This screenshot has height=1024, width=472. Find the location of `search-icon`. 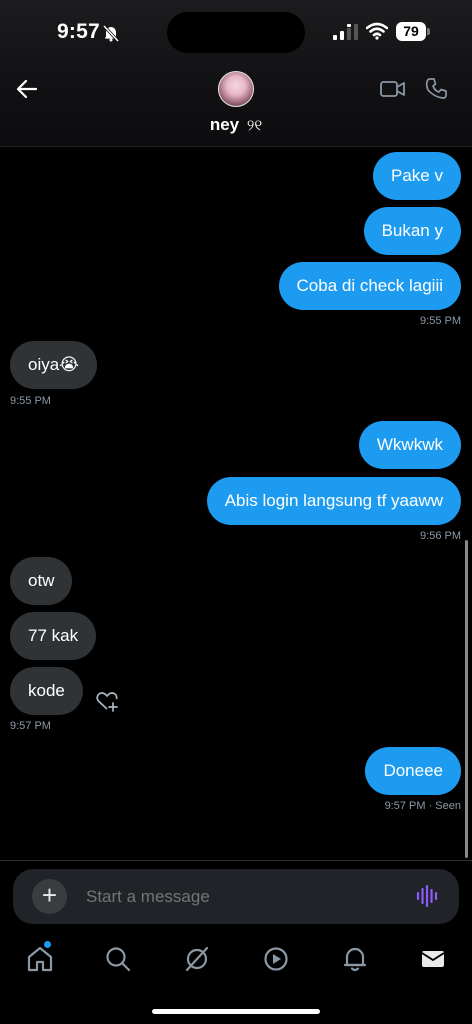

search-icon is located at coordinates (118, 959).